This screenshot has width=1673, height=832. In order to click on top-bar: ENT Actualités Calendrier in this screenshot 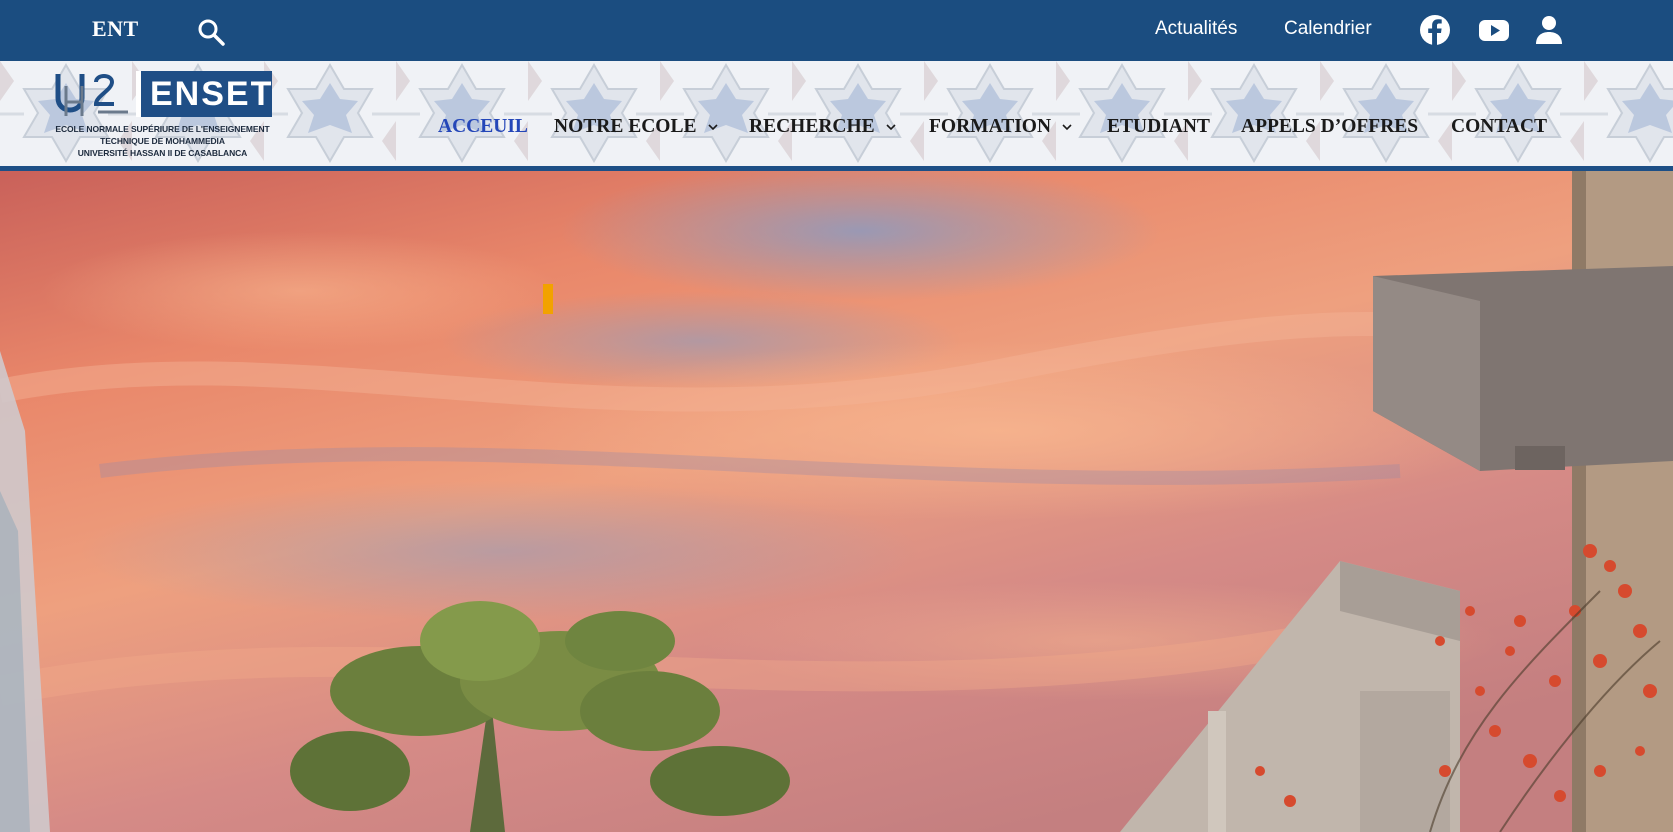, I will do `click(836, 30)`.